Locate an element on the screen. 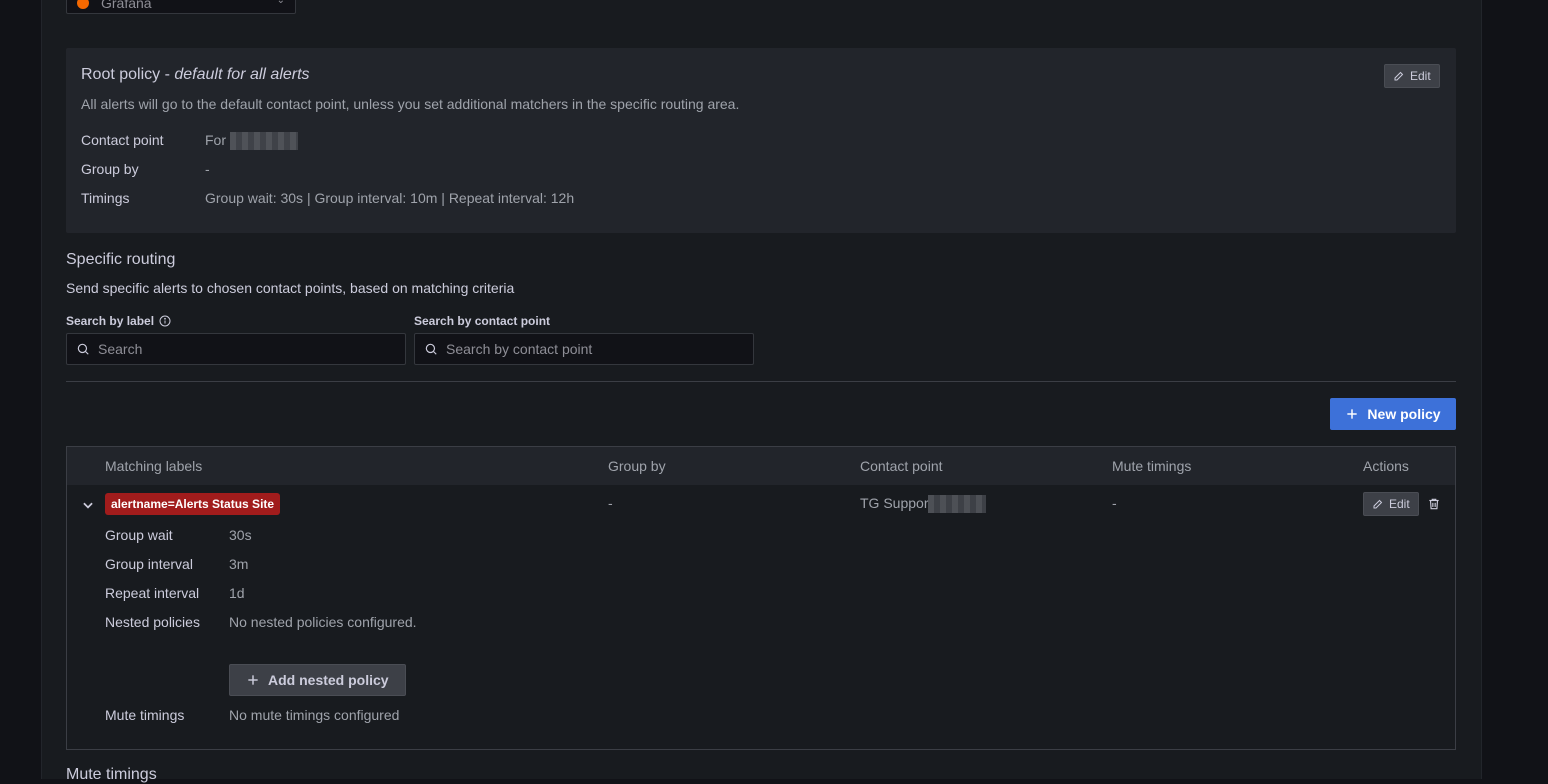 This screenshot has height=784, width=1548. matcher-badge: alertname=Alerts Status Site is located at coordinates (193, 504).